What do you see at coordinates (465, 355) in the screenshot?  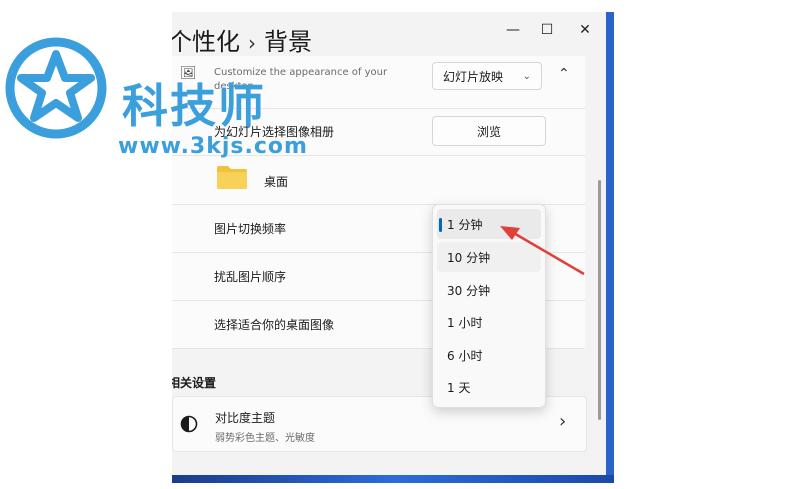 I see `option-label: 6 小时` at bounding box center [465, 355].